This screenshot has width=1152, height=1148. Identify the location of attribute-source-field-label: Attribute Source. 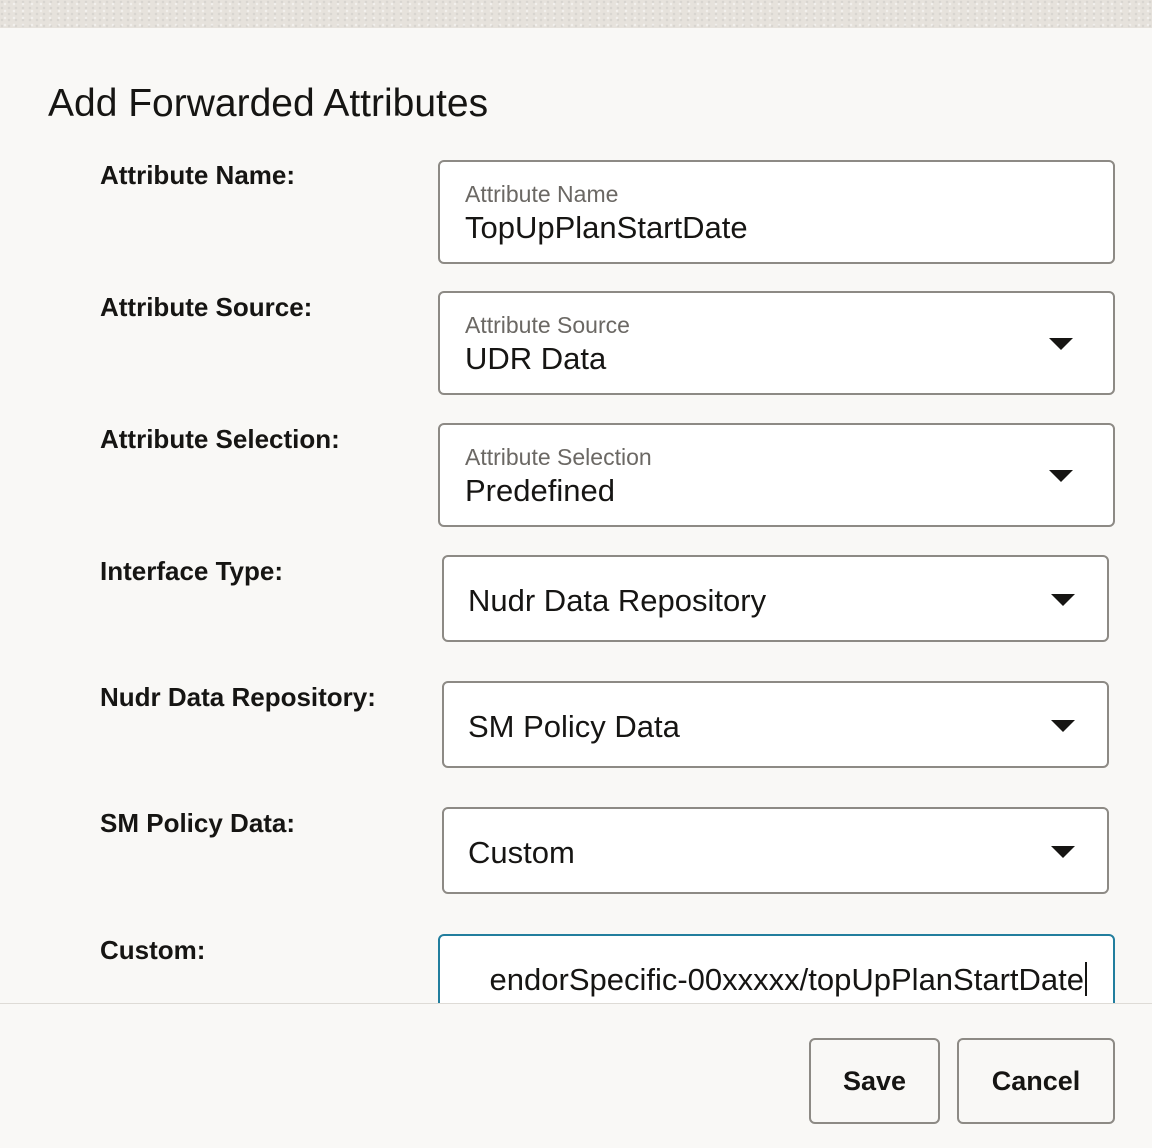
(547, 325).